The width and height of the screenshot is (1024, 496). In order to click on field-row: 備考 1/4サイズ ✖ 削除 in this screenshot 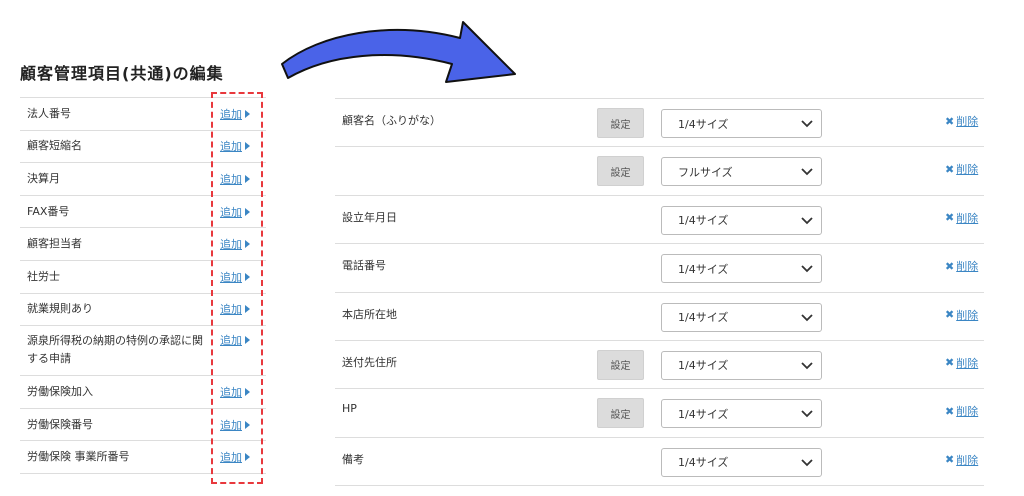, I will do `click(659, 462)`.